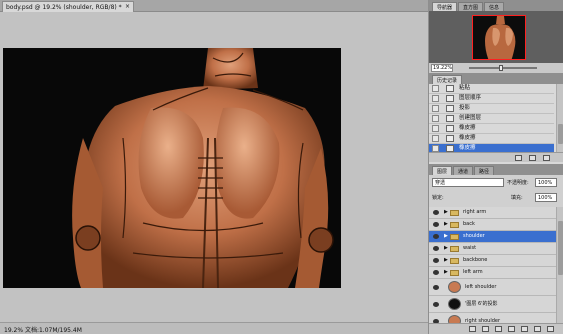 Image resolution: width=563 pixels, height=334 pixels. I want to click on layer-style-icon, so click(485, 329).